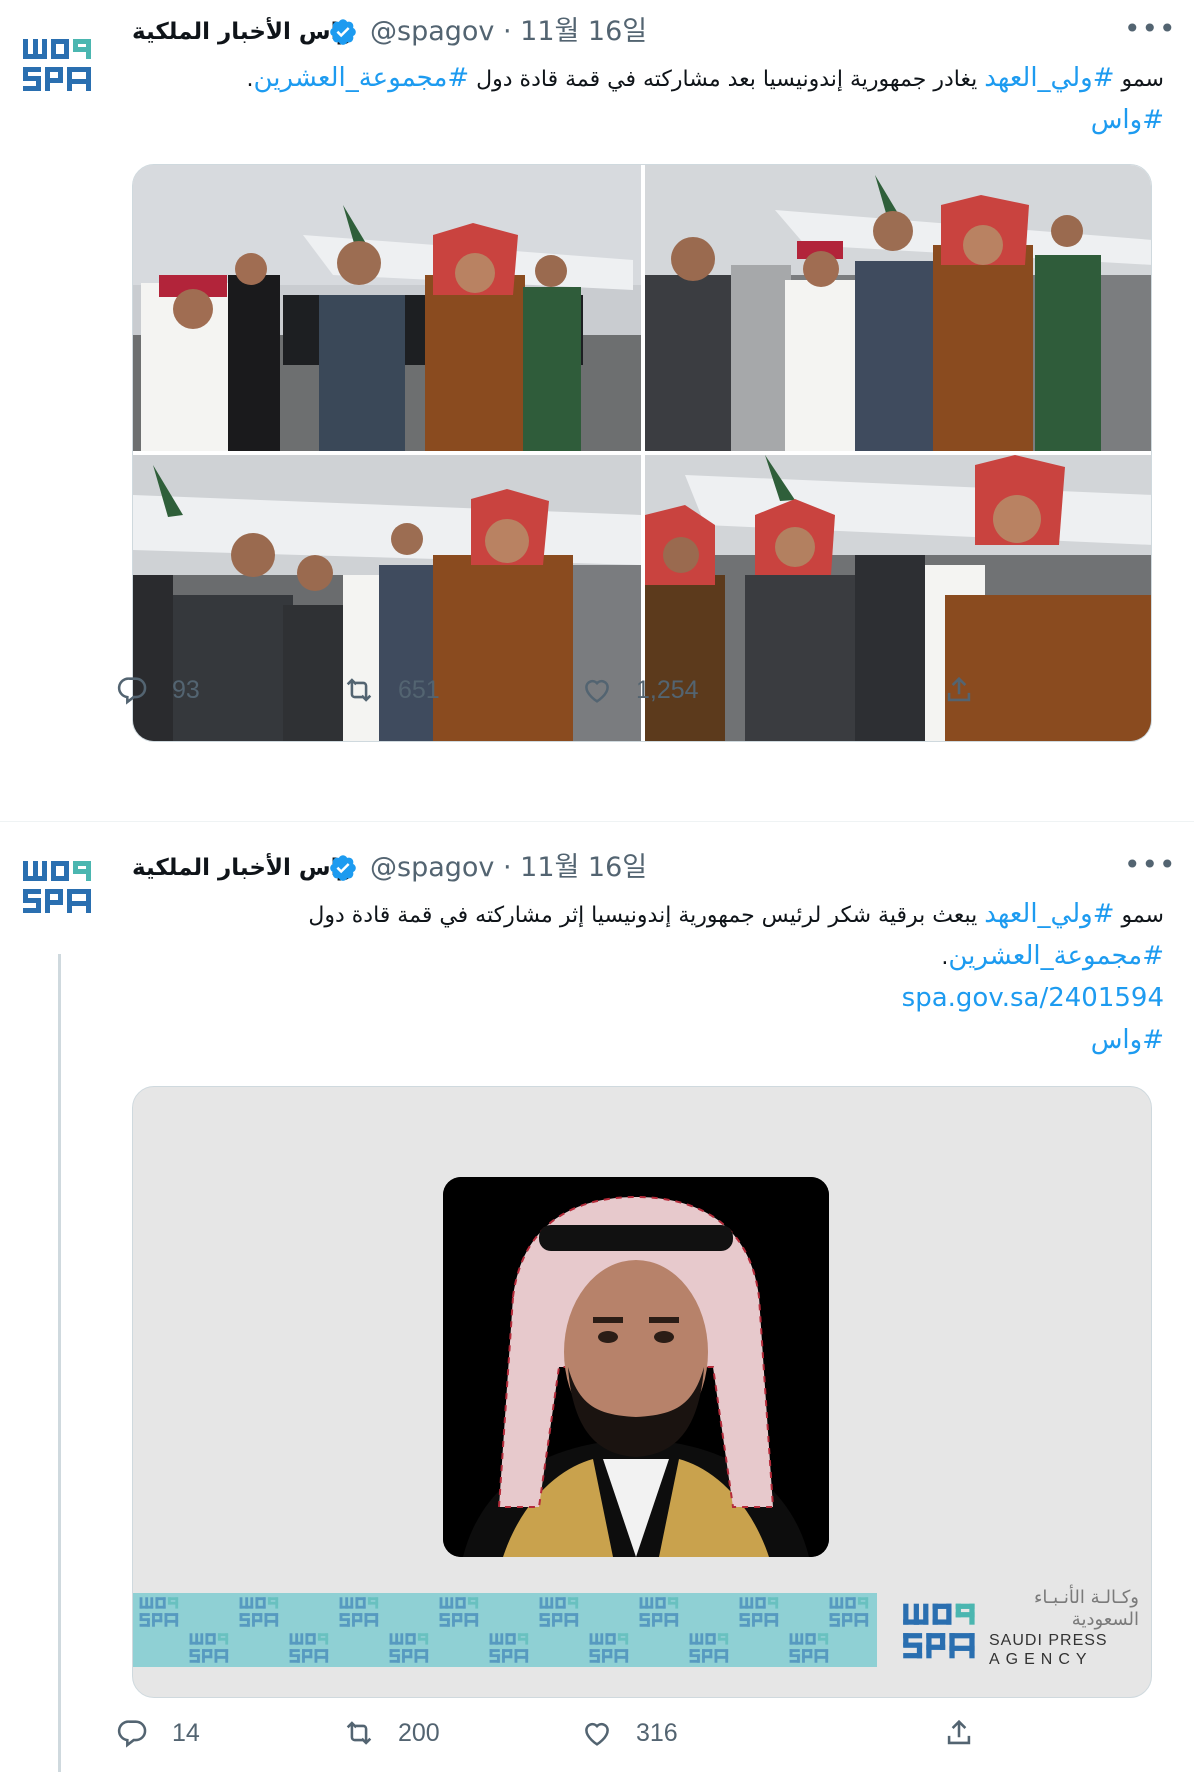 The height and width of the screenshot is (1772, 1194). I want to click on retweet-button: 200, so click(391, 1733).